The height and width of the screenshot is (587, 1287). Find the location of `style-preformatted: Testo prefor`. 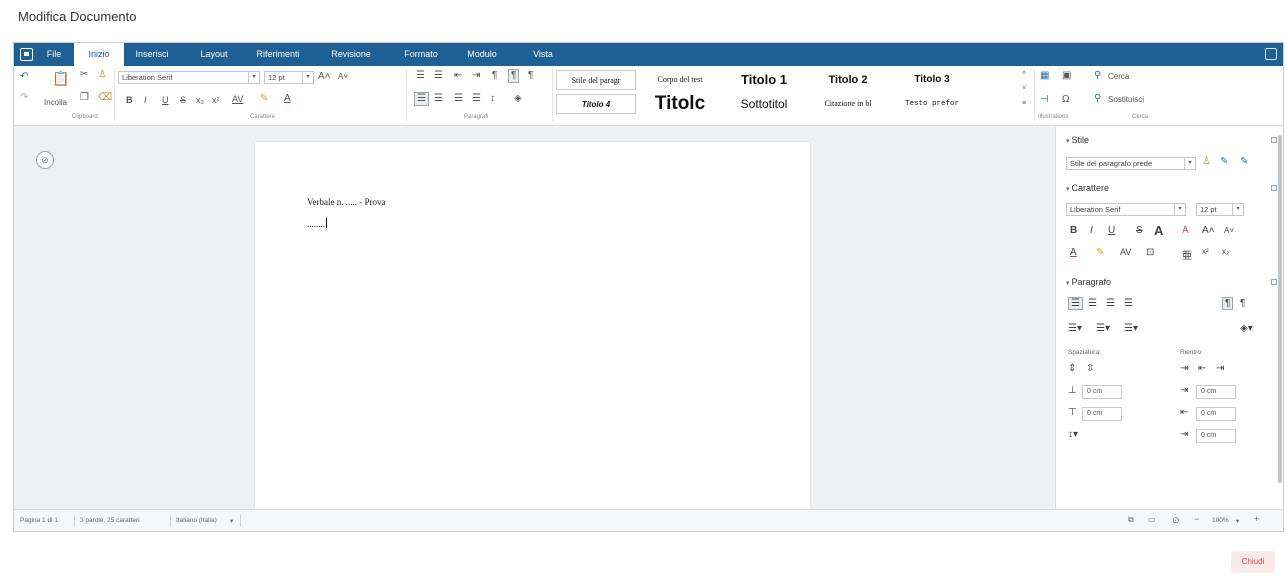

style-preformatted: Testo prefor is located at coordinates (932, 104).